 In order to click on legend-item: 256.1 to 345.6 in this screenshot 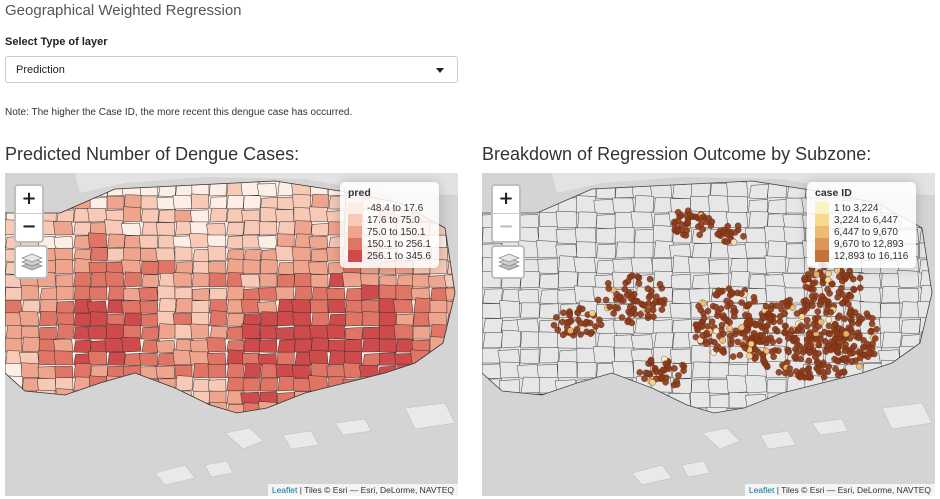, I will do `click(389, 256)`.